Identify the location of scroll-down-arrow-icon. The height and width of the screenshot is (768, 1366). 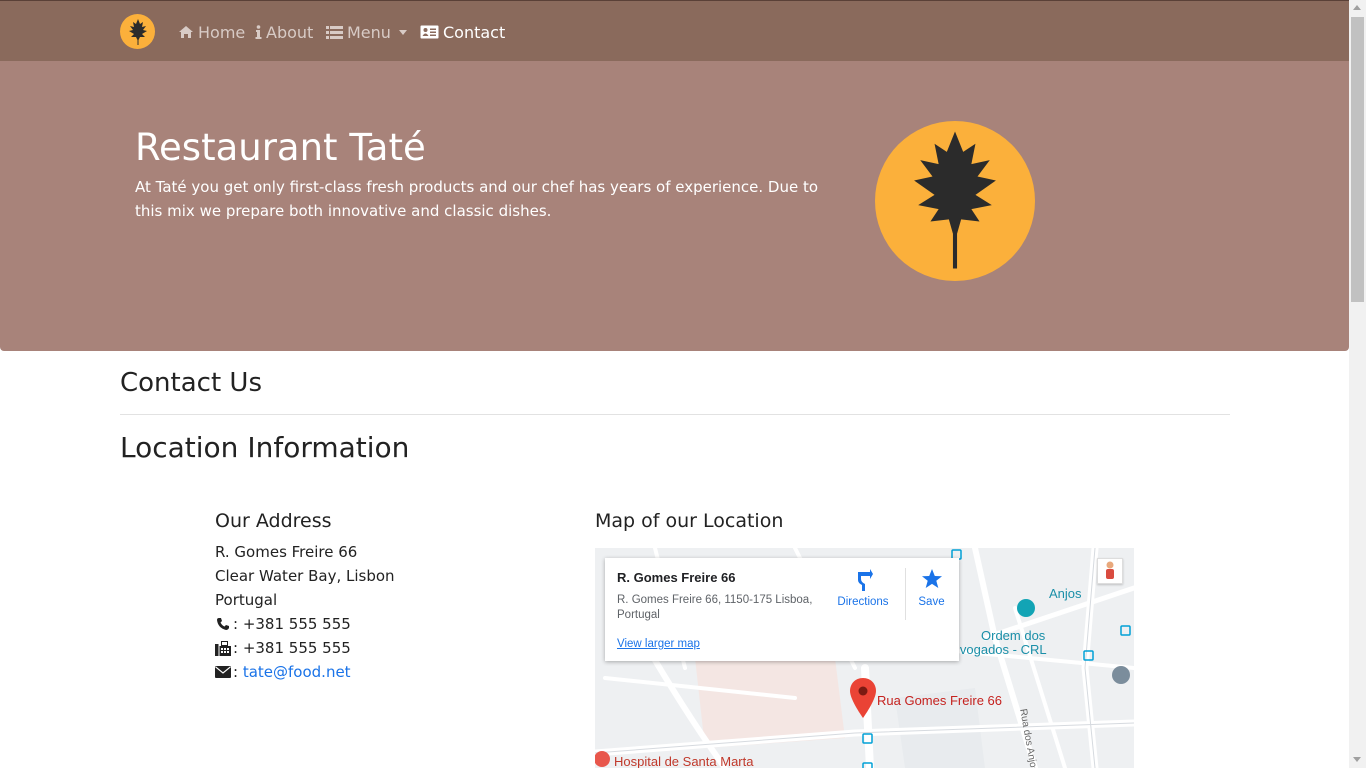
(1357, 759).